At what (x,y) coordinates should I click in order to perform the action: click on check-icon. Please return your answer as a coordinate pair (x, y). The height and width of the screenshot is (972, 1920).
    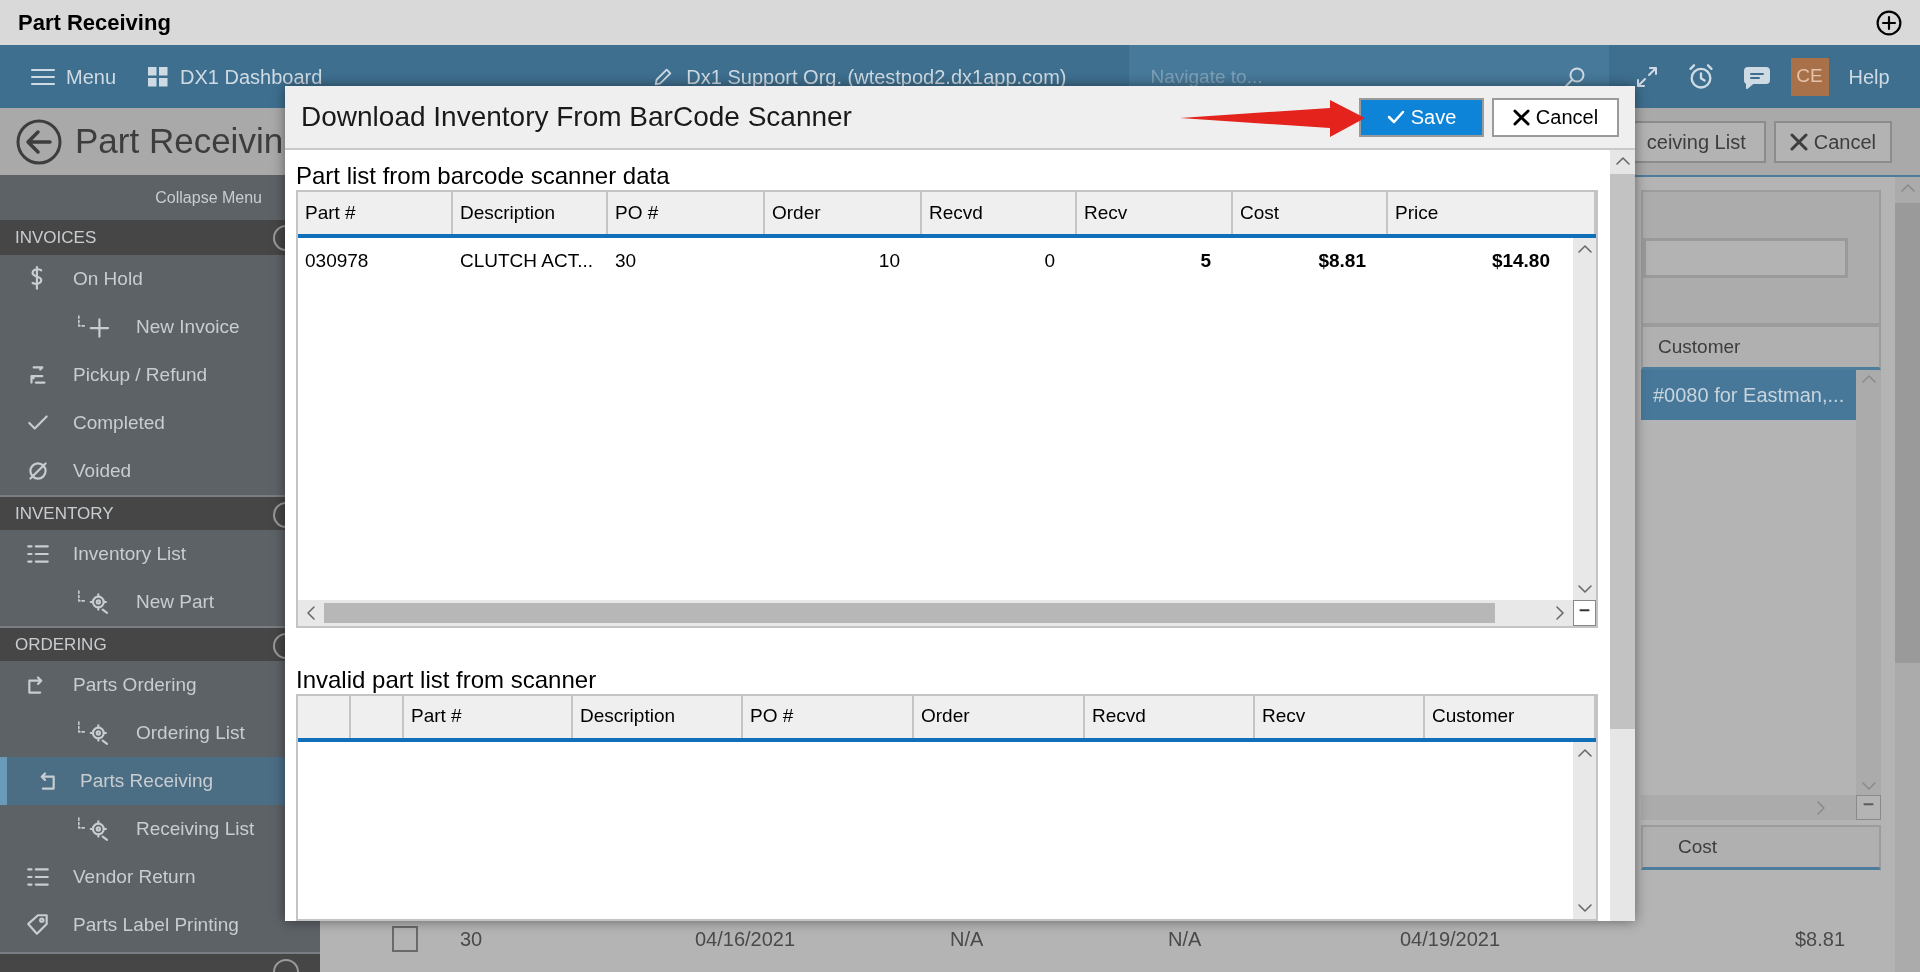
    Looking at the image, I should click on (1395, 117).